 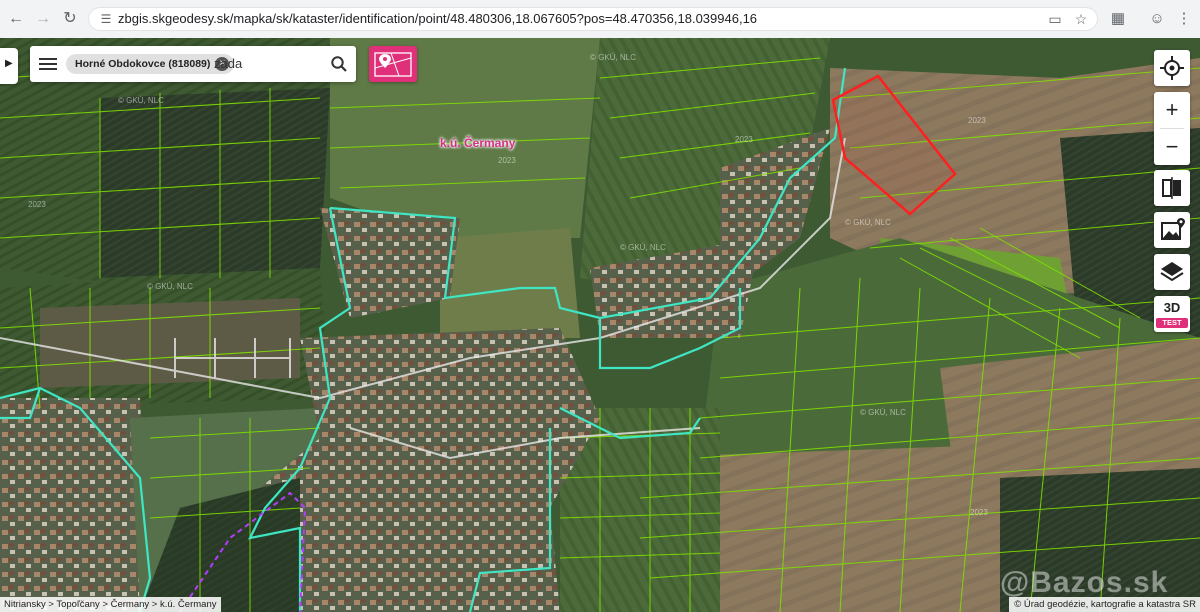 What do you see at coordinates (43, 19) in the screenshot?
I see `forward-icon: →` at bounding box center [43, 19].